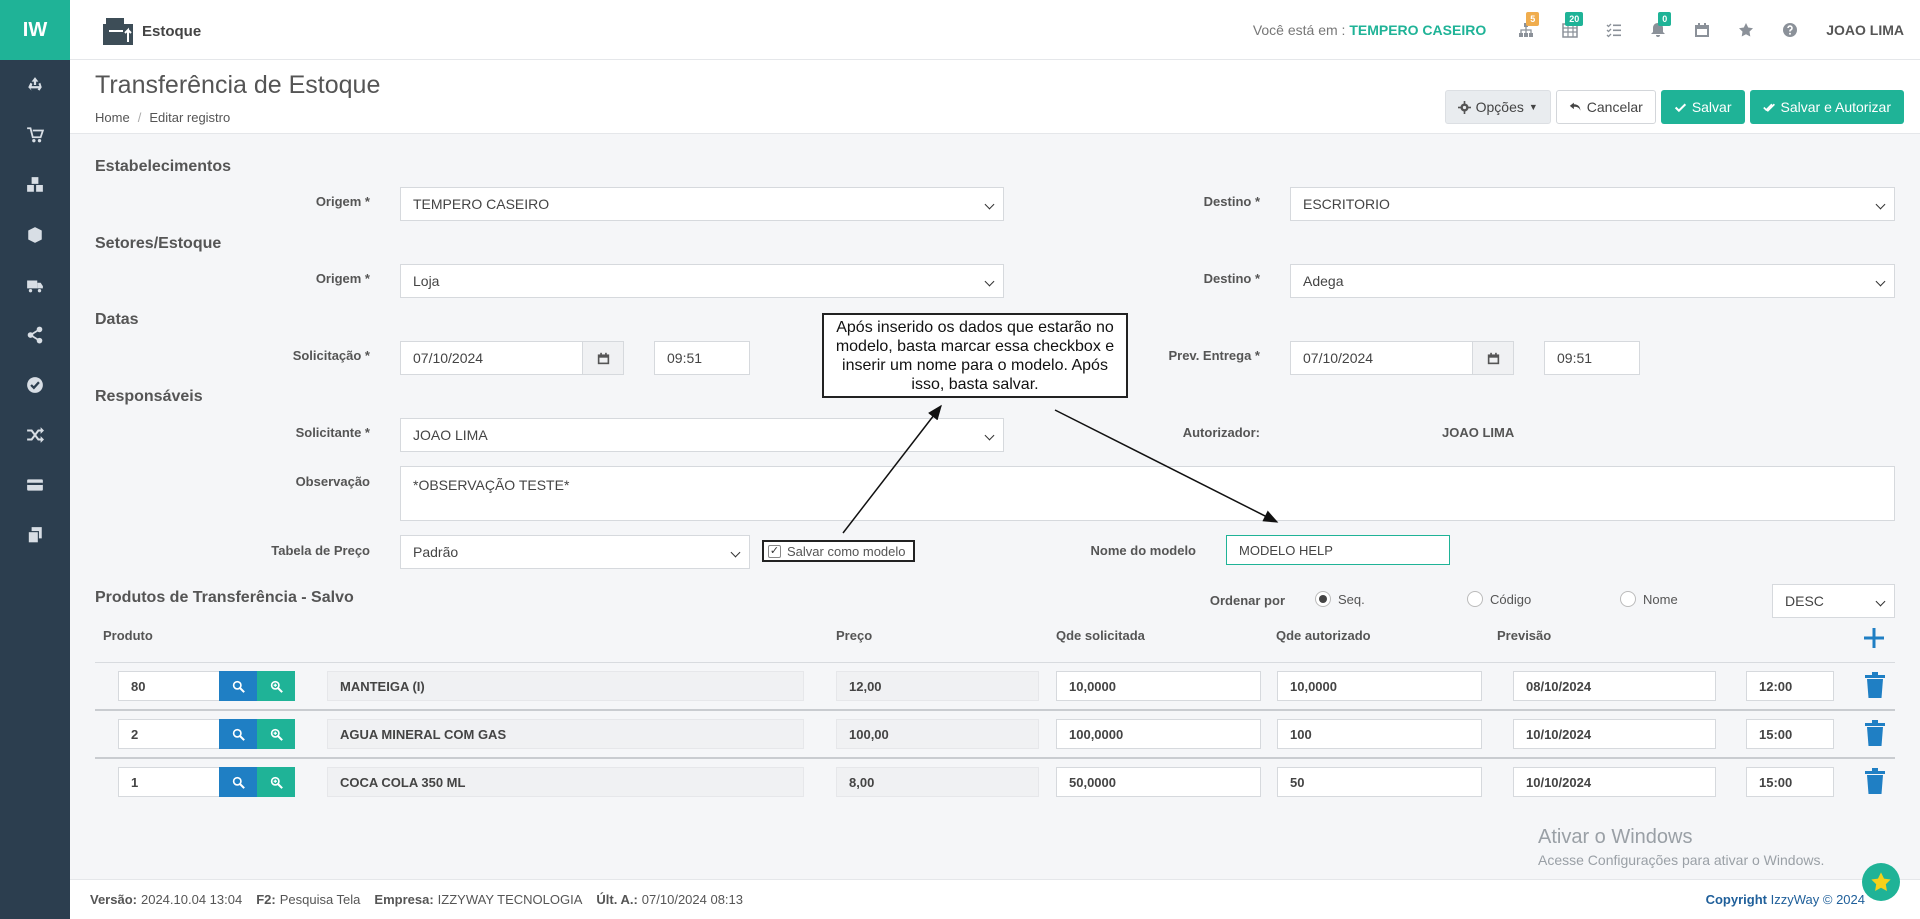 Image resolution: width=1920 pixels, height=919 pixels. I want to click on footer-company: IZZYWAY TECNOLOGIA, so click(510, 899).